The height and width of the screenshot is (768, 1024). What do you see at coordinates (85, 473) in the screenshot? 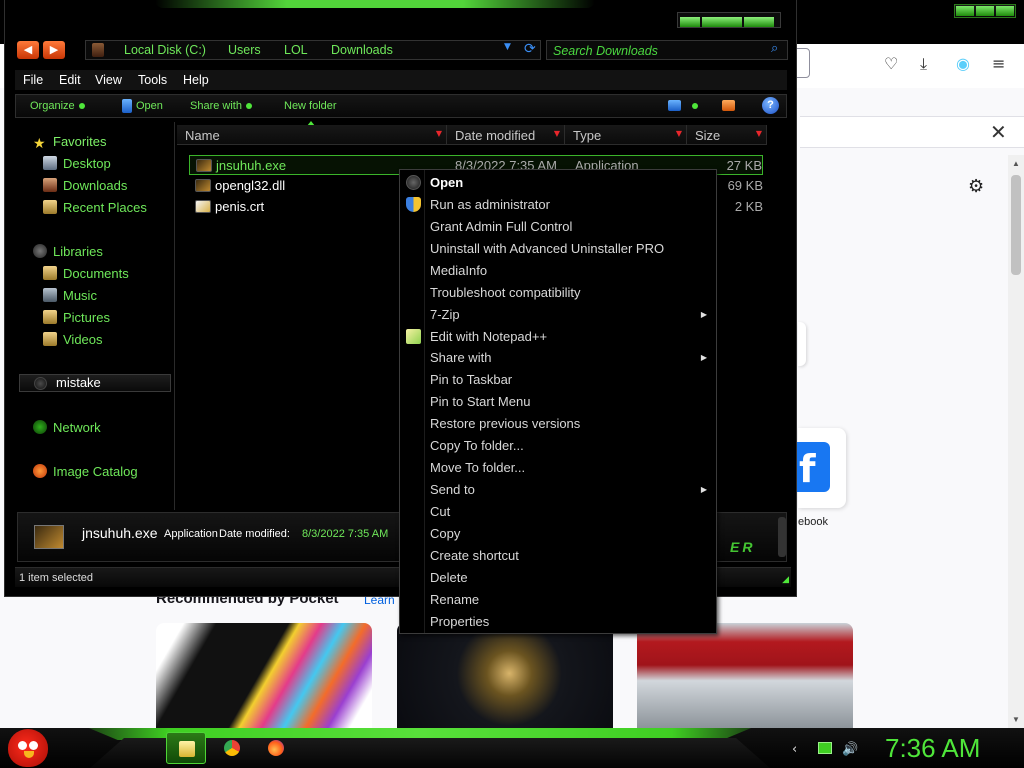
I see `nav-image-catalog: Image Catalog` at bounding box center [85, 473].